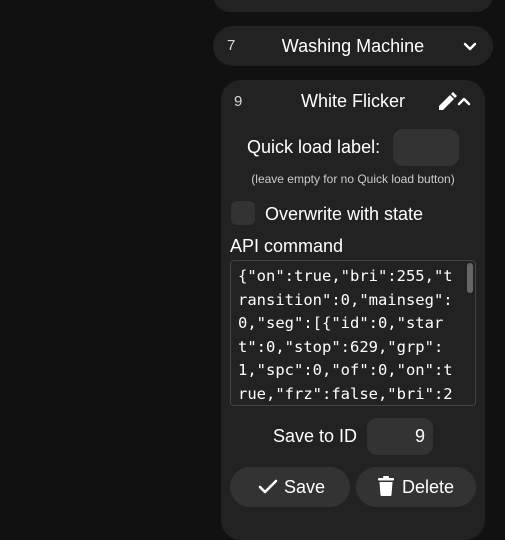 This screenshot has height=540, width=505. What do you see at coordinates (419, 436) in the screenshot?
I see `save-to-id-value: 9` at bounding box center [419, 436].